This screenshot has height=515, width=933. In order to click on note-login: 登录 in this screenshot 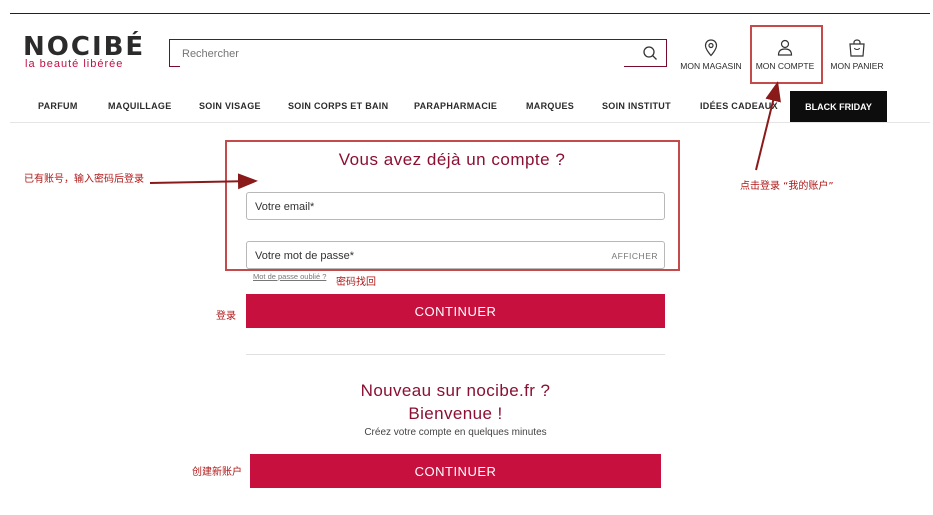, I will do `click(226, 316)`.